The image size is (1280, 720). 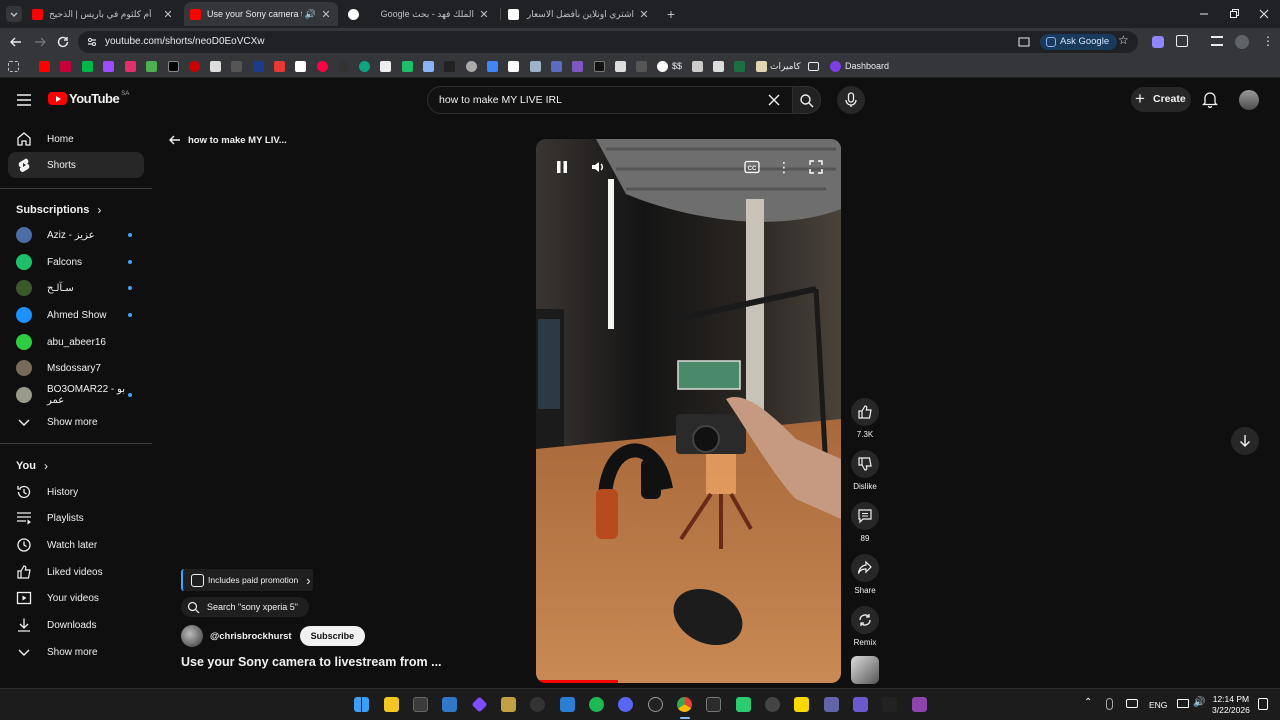 I want to click on sidebar-item-watch-later: Watch later, so click(x=76, y=545).